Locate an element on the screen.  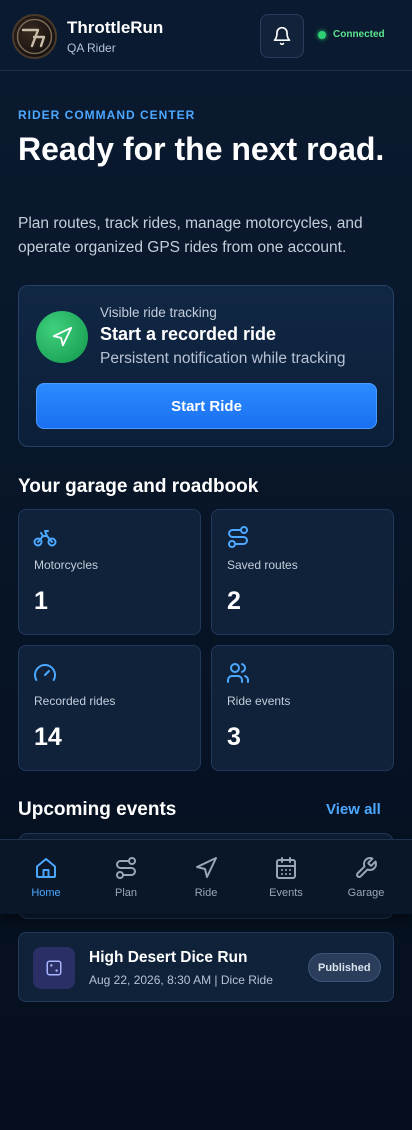
ride-card-subtitle: Persistent notification while tracking is located at coordinates (223, 358).